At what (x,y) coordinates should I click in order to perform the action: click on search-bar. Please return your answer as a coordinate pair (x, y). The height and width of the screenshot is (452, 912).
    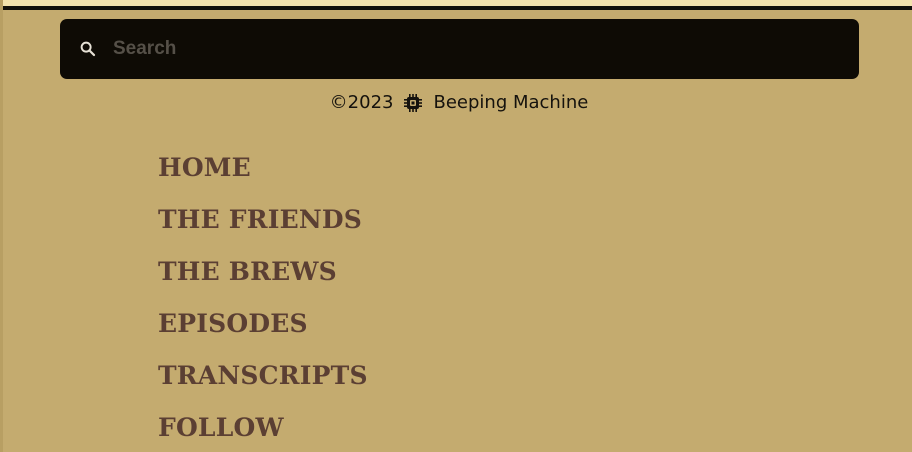
    Looking at the image, I should click on (459, 49).